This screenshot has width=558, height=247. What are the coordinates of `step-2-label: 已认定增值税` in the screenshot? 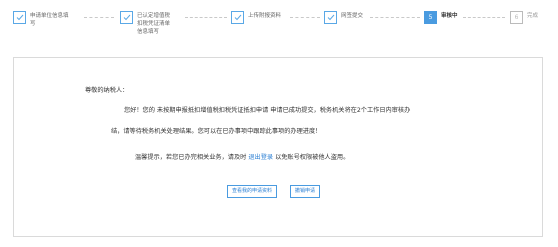 It's located at (154, 16).